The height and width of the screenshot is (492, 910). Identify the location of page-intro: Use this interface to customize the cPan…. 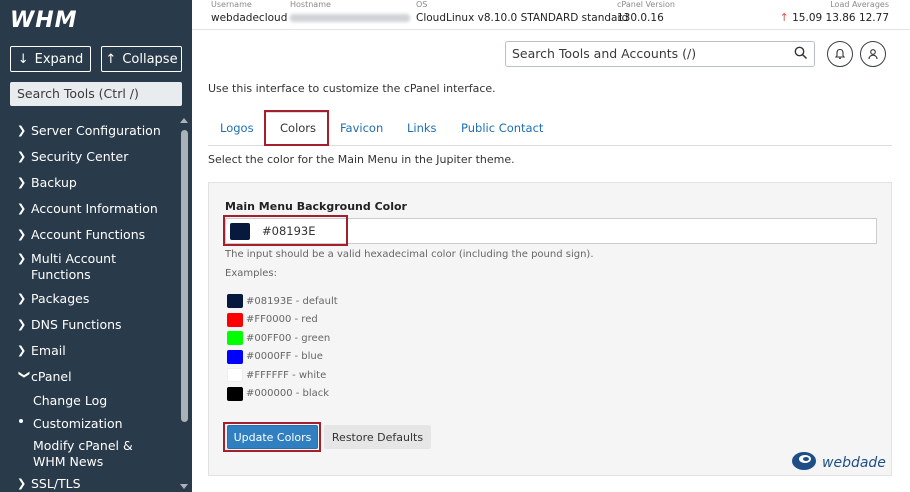
(352, 88).